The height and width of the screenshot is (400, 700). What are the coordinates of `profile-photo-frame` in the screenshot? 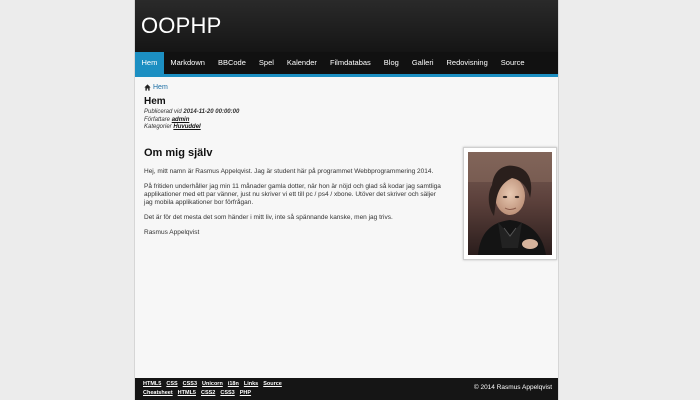 It's located at (510, 203).